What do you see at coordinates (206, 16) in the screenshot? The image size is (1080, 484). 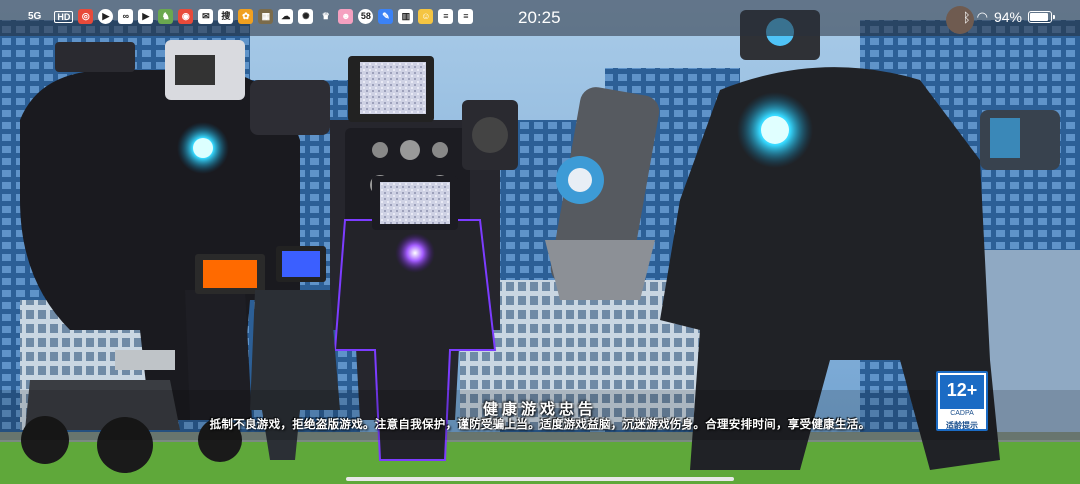 I see `mail-icon: ✉` at bounding box center [206, 16].